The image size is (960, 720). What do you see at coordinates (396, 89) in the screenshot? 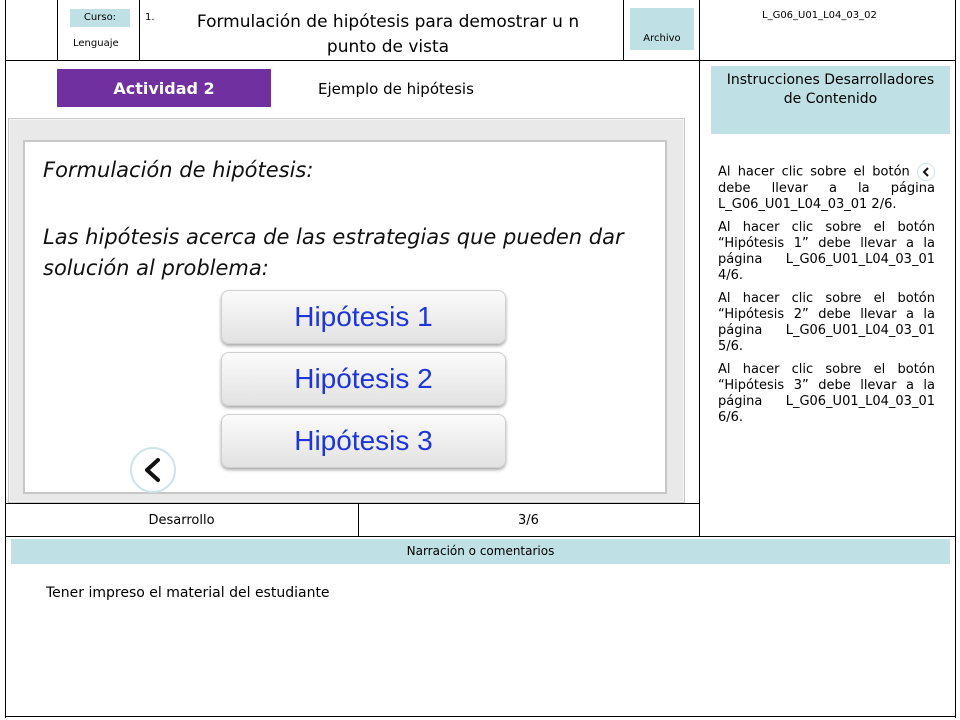
I see `activity-subtitle: Ejemplo de hipótesis` at bounding box center [396, 89].